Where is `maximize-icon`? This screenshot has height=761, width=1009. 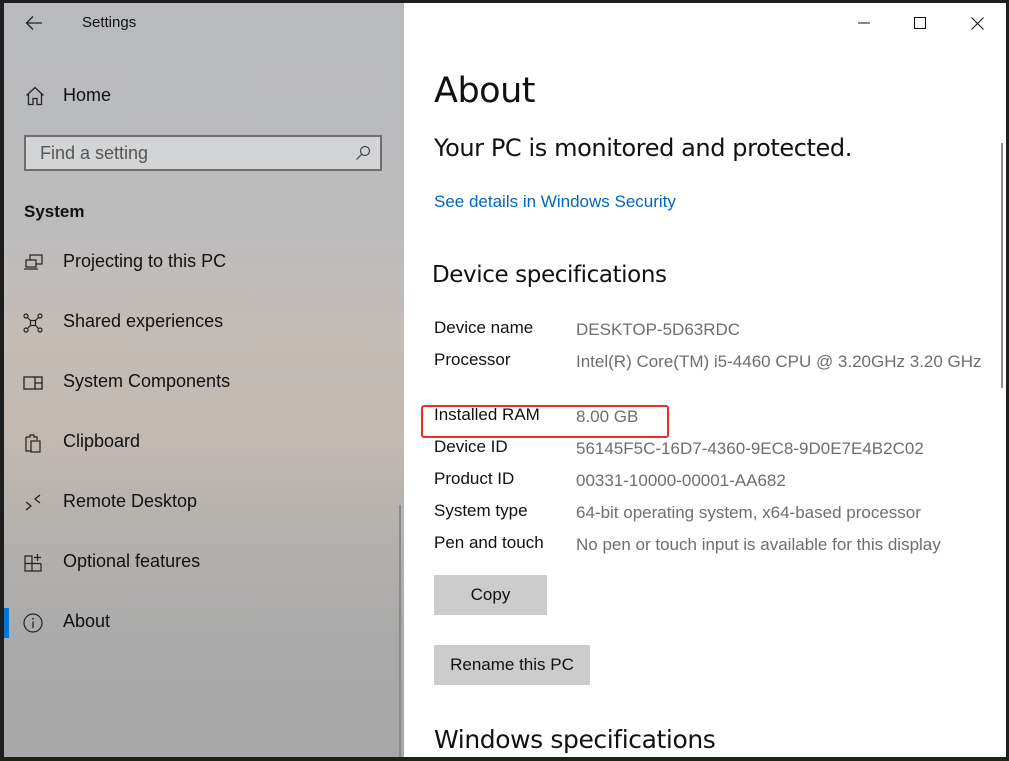
maximize-icon is located at coordinates (920, 23).